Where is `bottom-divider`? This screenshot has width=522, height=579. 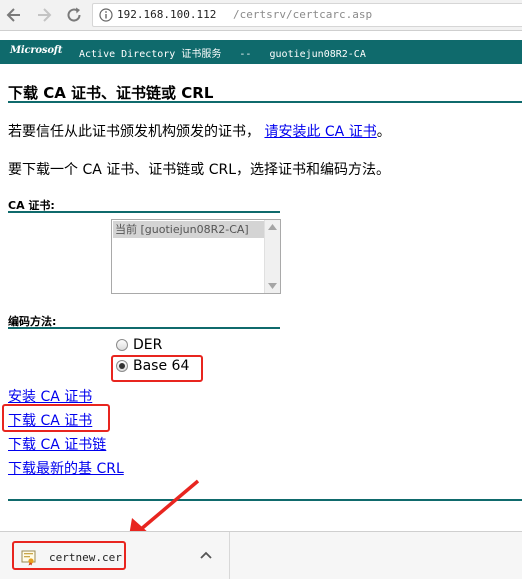
bottom-divider is located at coordinates (265, 500).